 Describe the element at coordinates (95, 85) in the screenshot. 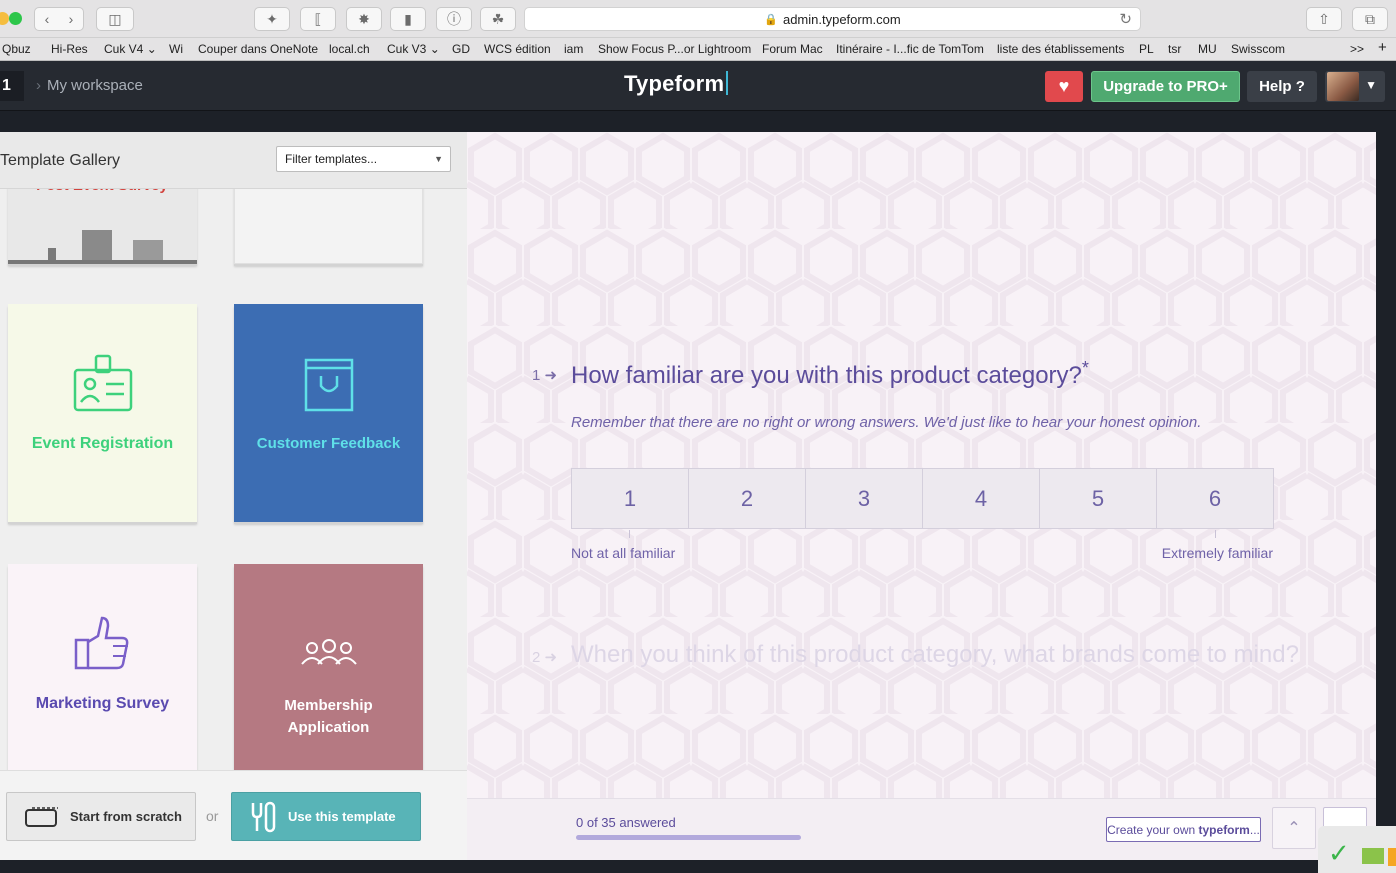

I see `breadcrumb-workspace: My workspace` at that location.